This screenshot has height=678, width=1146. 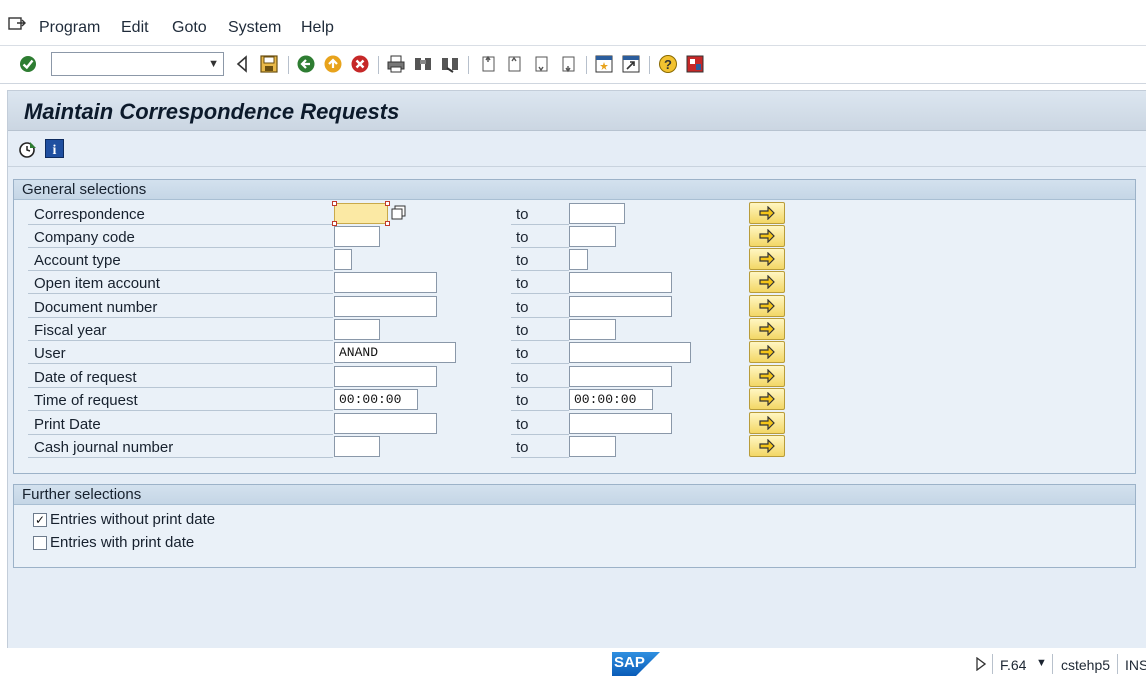 What do you see at coordinates (85, 377) in the screenshot?
I see `field-label: Date of request` at bounding box center [85, 377].